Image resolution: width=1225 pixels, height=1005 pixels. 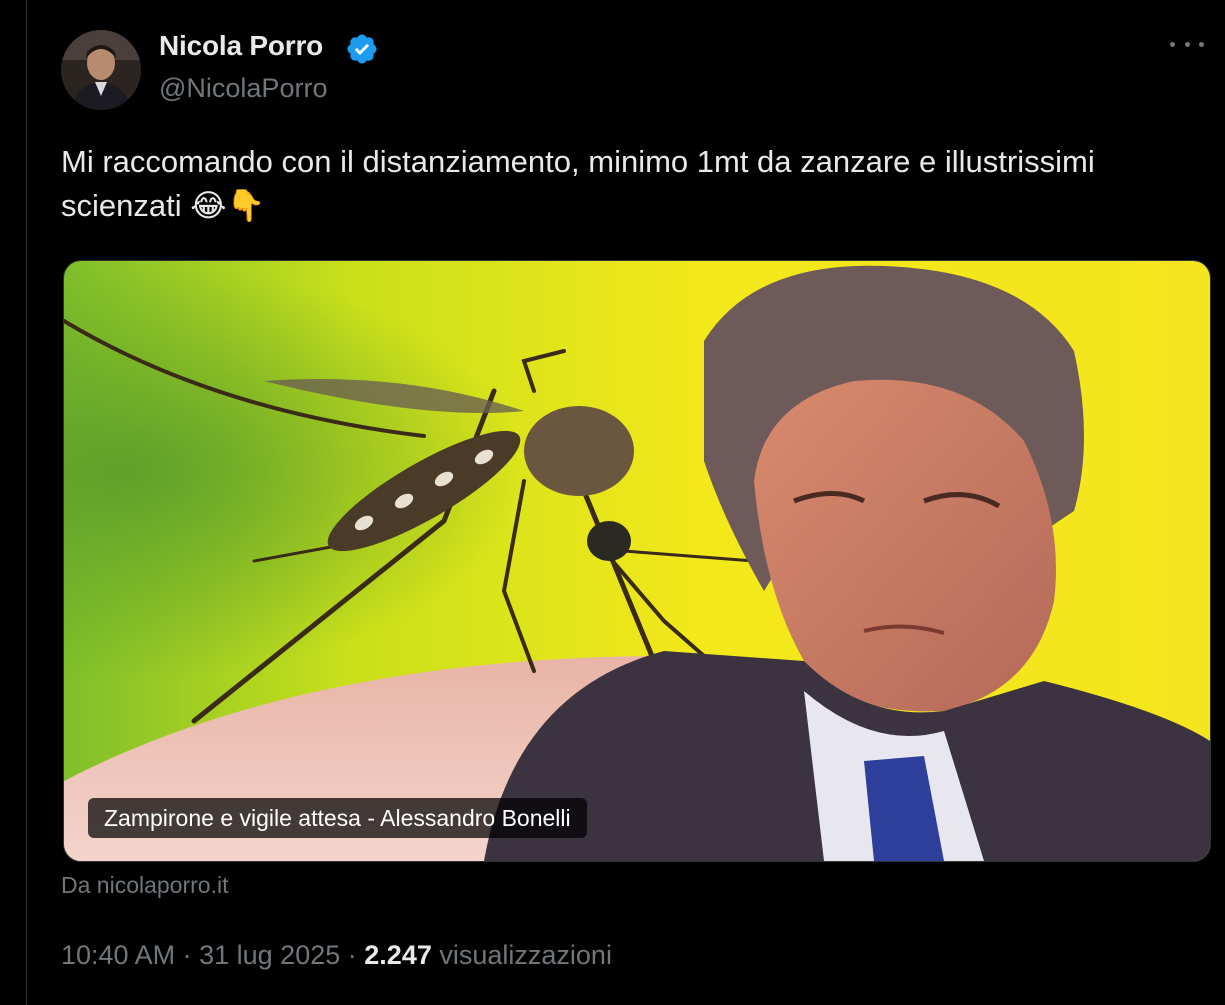 What do you see at coordinates (241, 46) in the screenshot?
I see `author-display-name: Nicola Porro` at bounding box center [241, 46].